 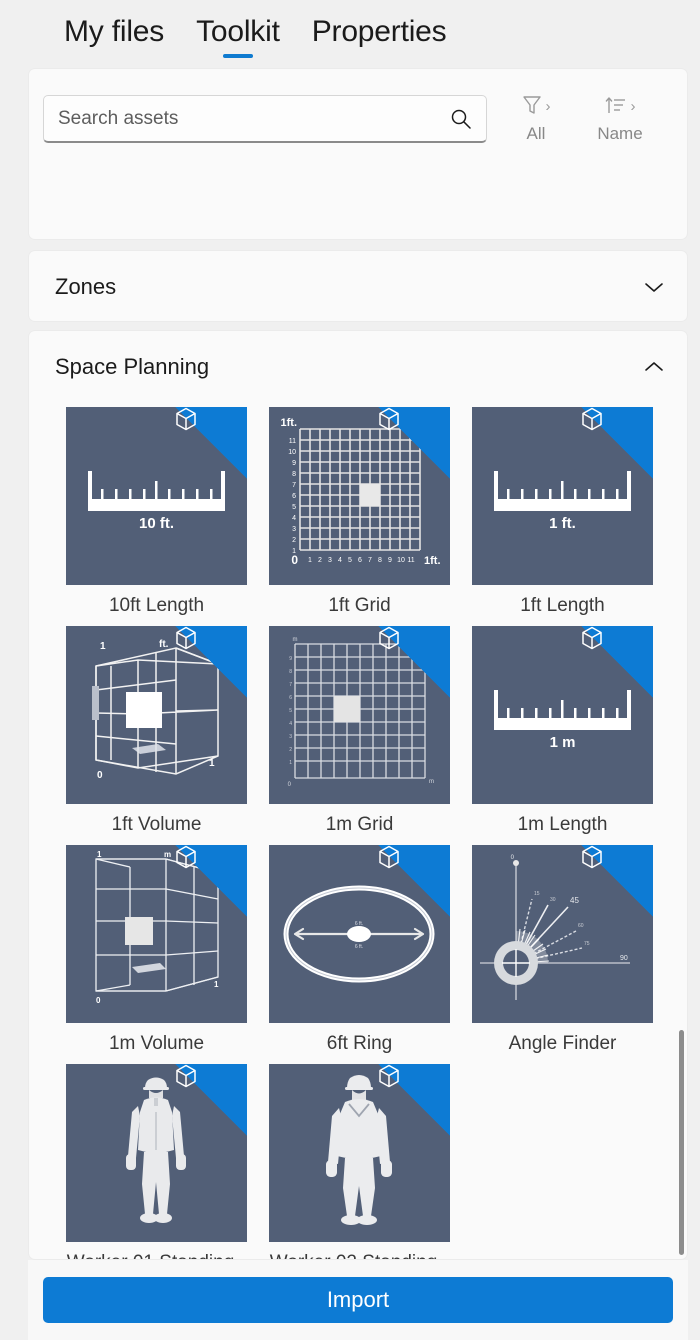 What do you see at coordinates (86, 286) in the screenshot?
I see `section-title: Zones` at bounding box center [86, 286].